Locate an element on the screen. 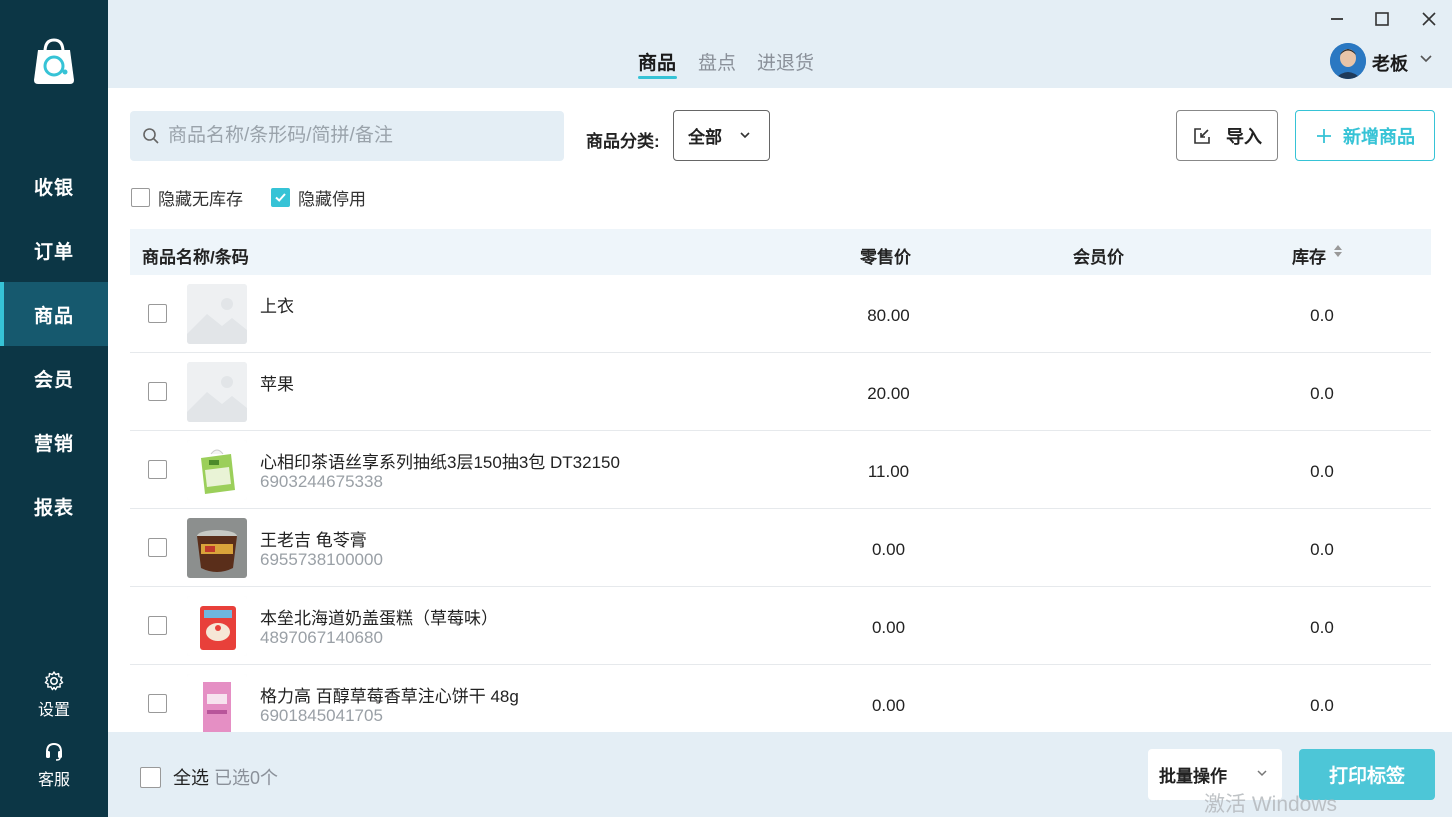  product-barcode: 4897067140680 is located at coordinates (321, 637).